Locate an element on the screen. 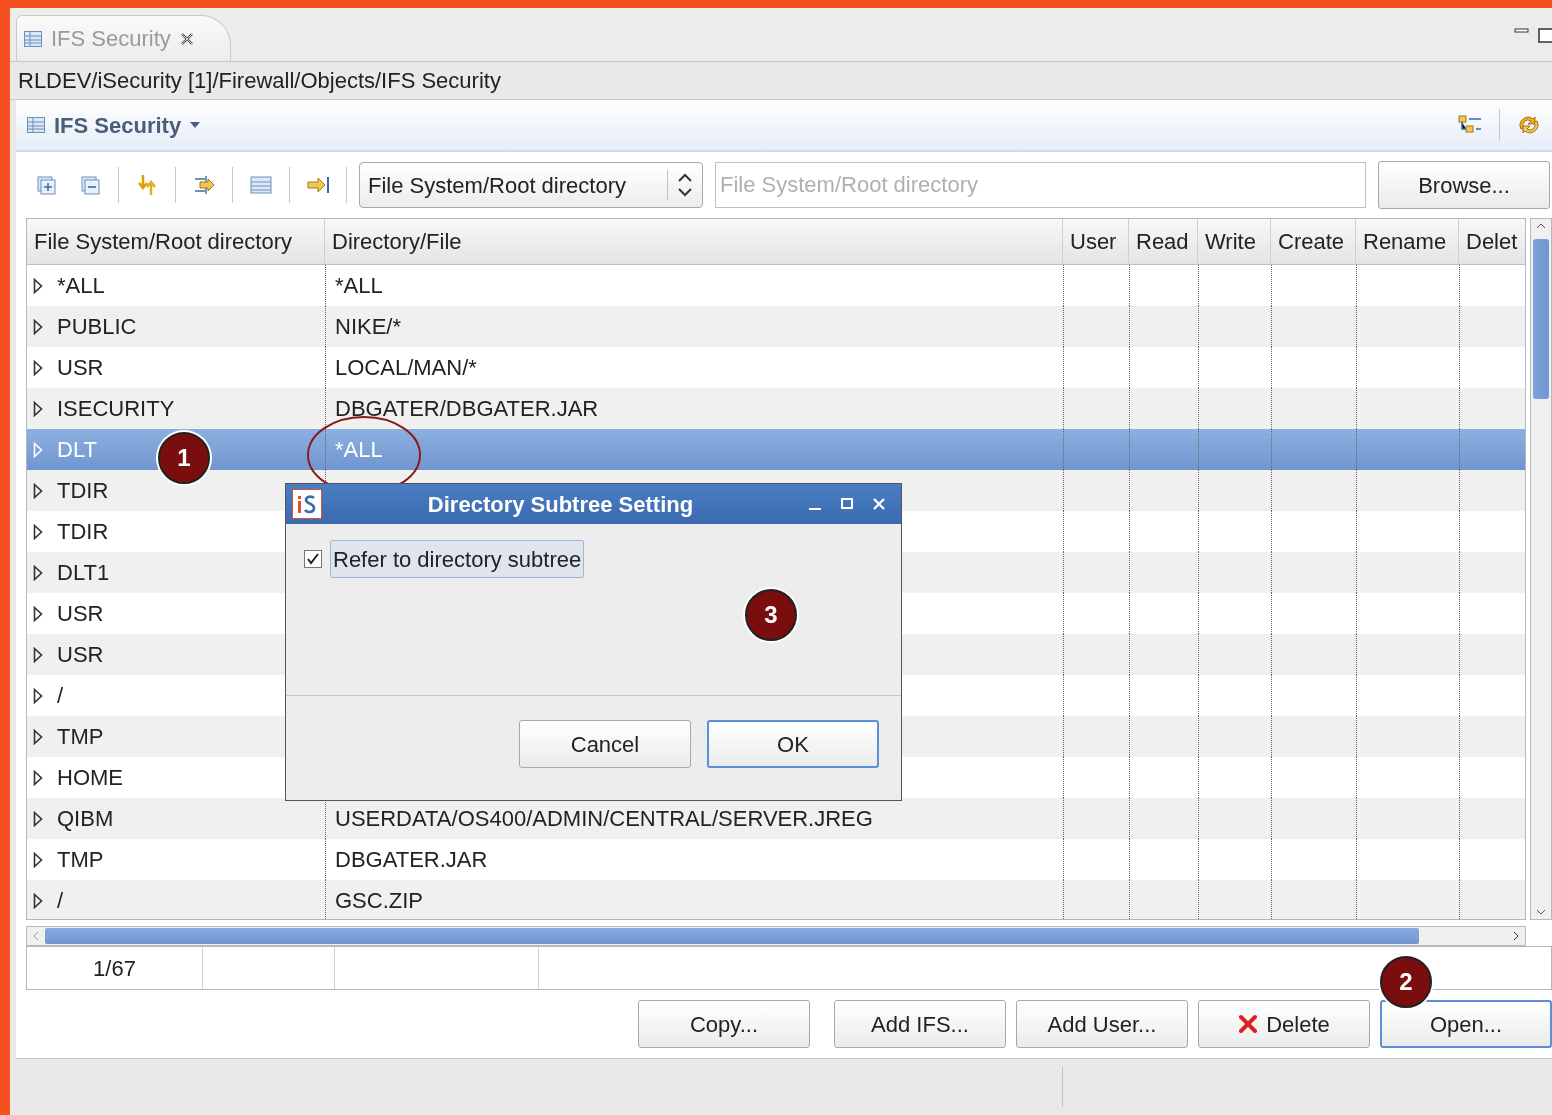  status-cell: 1/67 is located at coordinates (115, 968).